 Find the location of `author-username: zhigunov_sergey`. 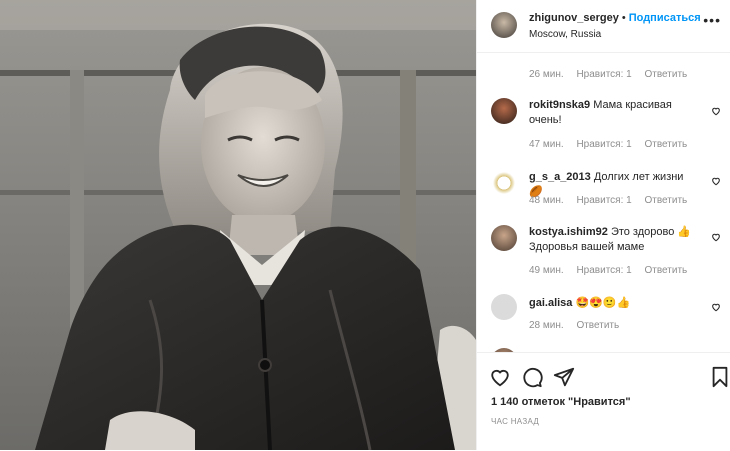

author-username: zhigunov_sergey is located at coordinates (574, 18).